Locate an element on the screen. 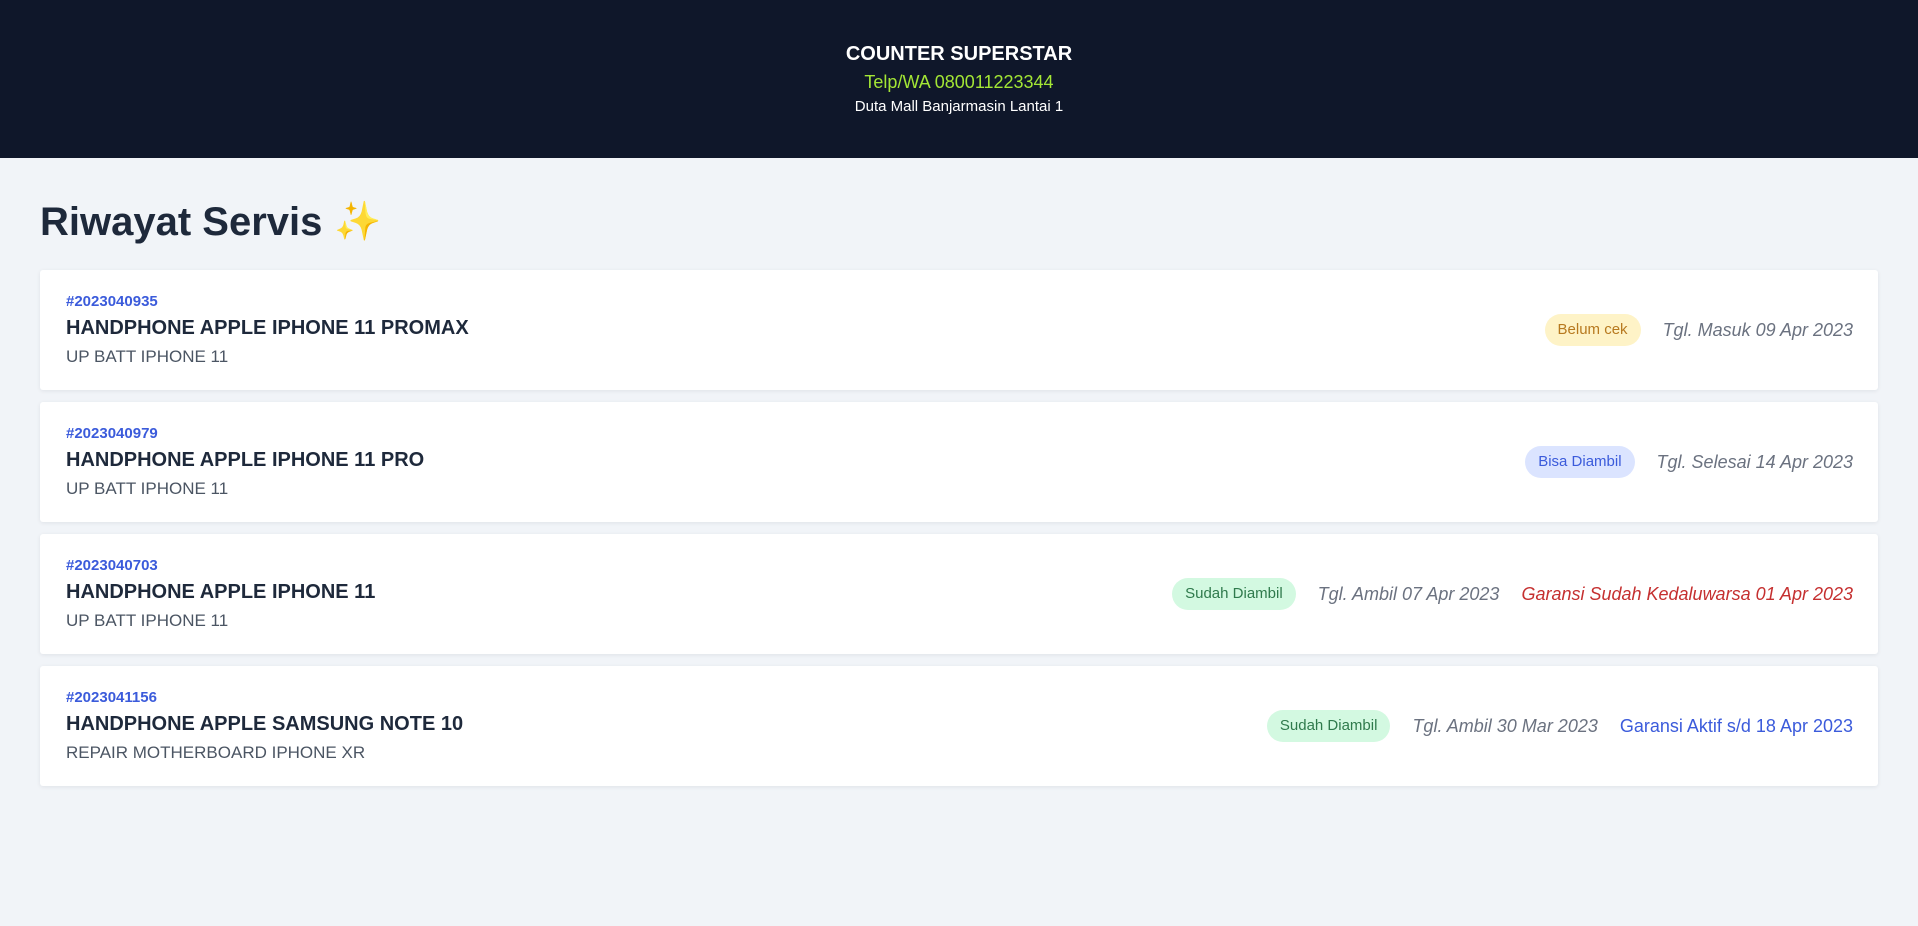  sparkles-icon: ✨ is located at coordinates (358, 222).